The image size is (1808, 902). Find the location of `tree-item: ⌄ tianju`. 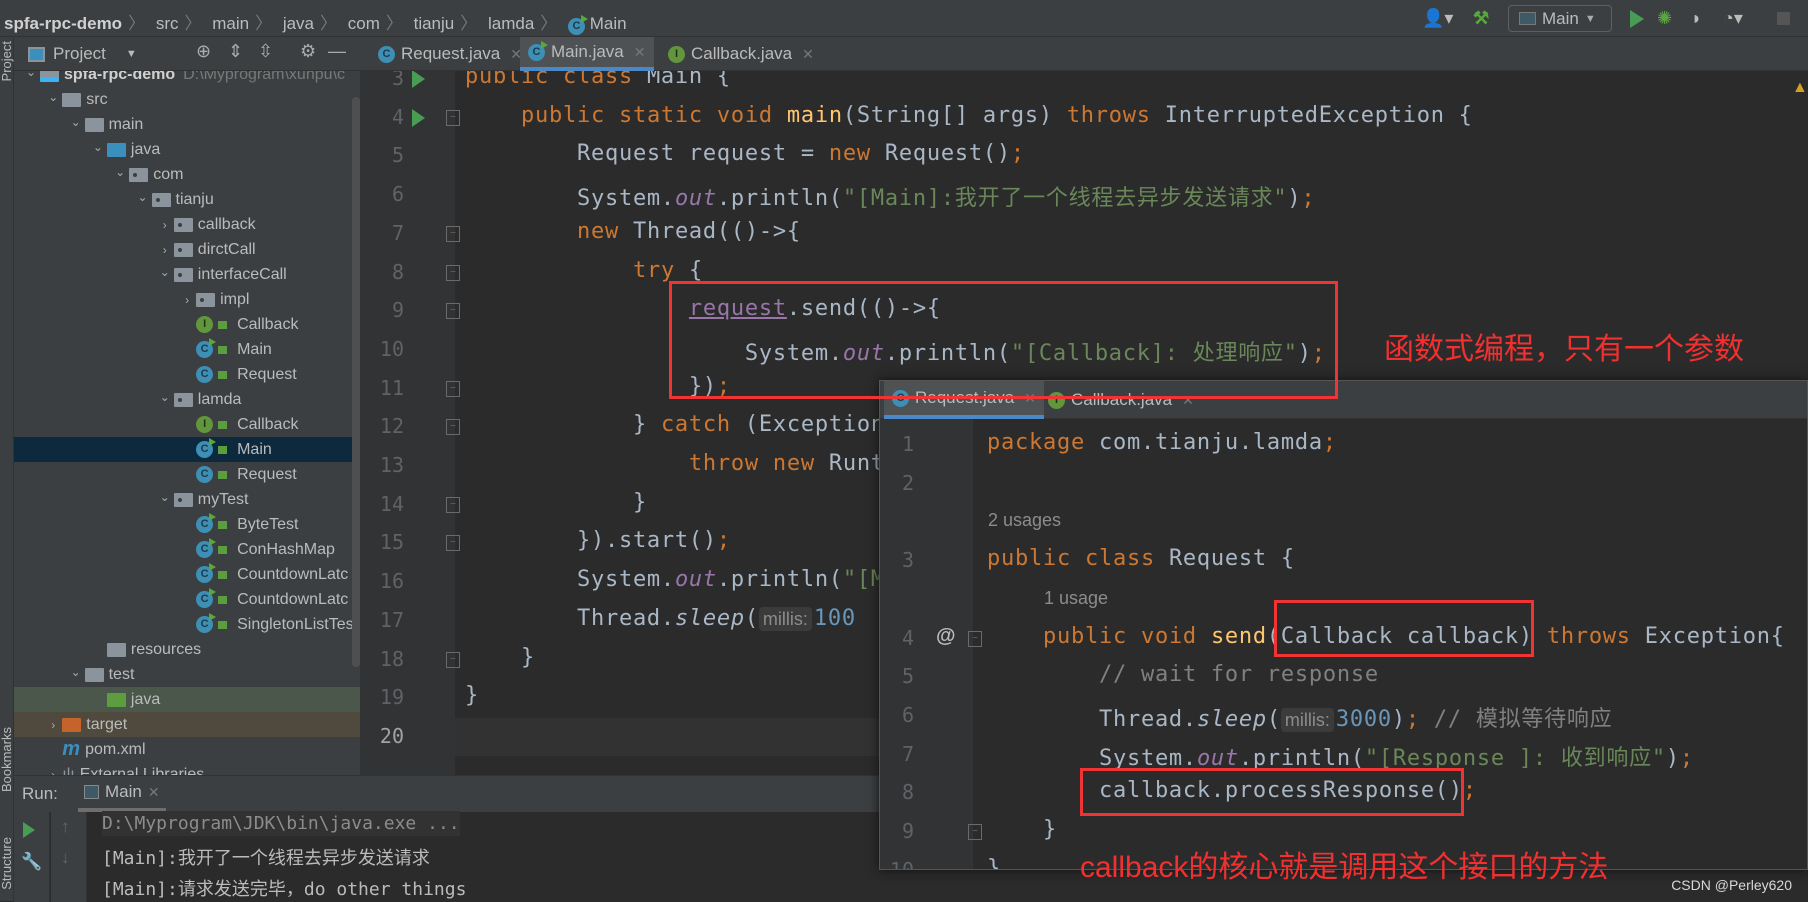

tree-item: ⌄ tianju is located at coordinates (187, 199).